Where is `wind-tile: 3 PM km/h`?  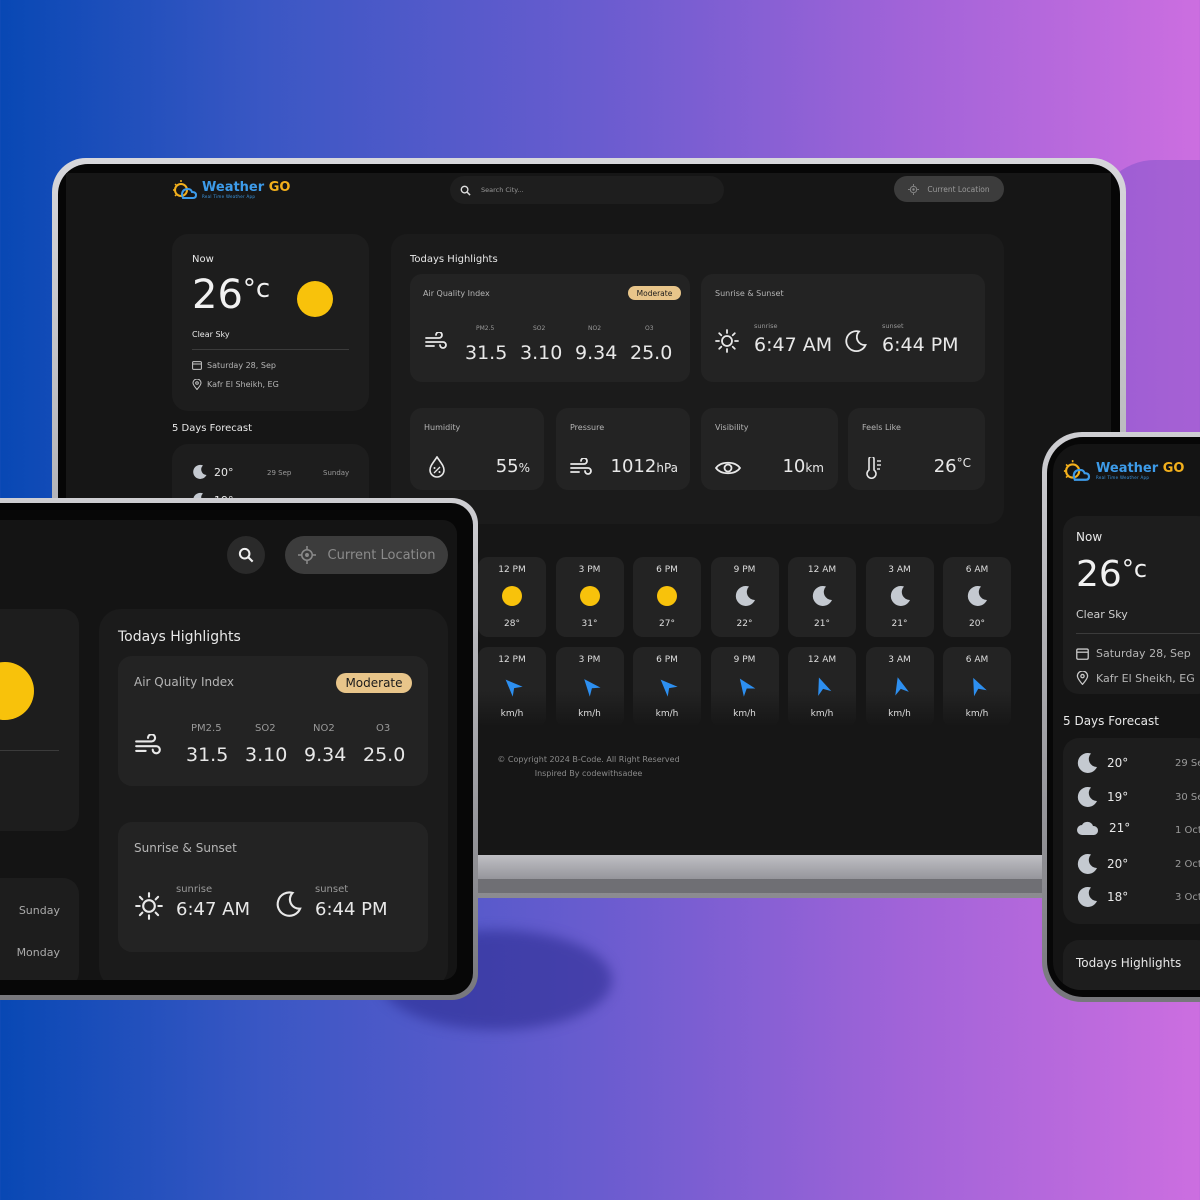
wind-tile: 3 PM km/h is located at coordinates (589, 687).